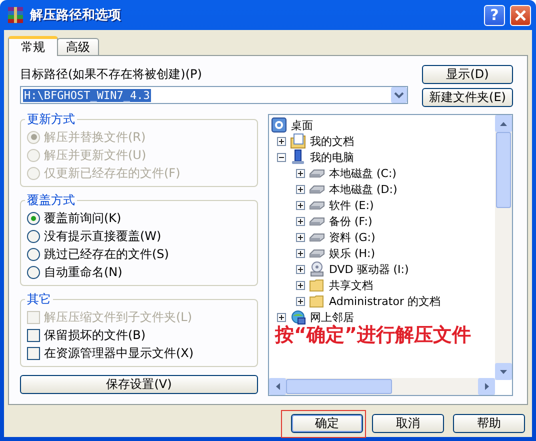 The width and height of the screenshot is (536, 441). What do you see at coordinates (494, 15) in the screenshot?
I see `help-button: ?` at bounding box center [494, 15].